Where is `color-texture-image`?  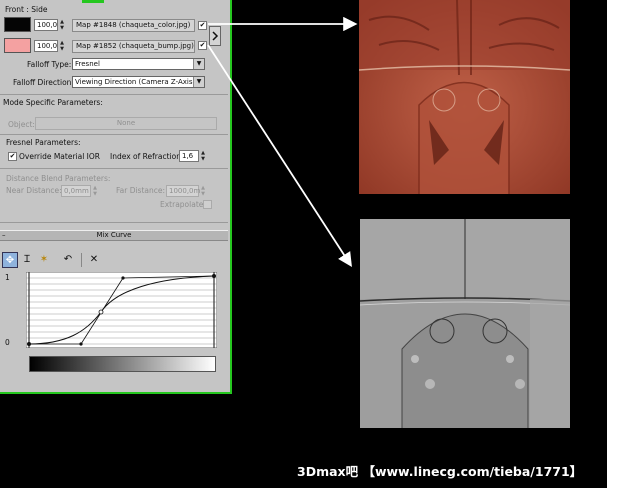 color-texture-image is located at coordinates (464, 97).